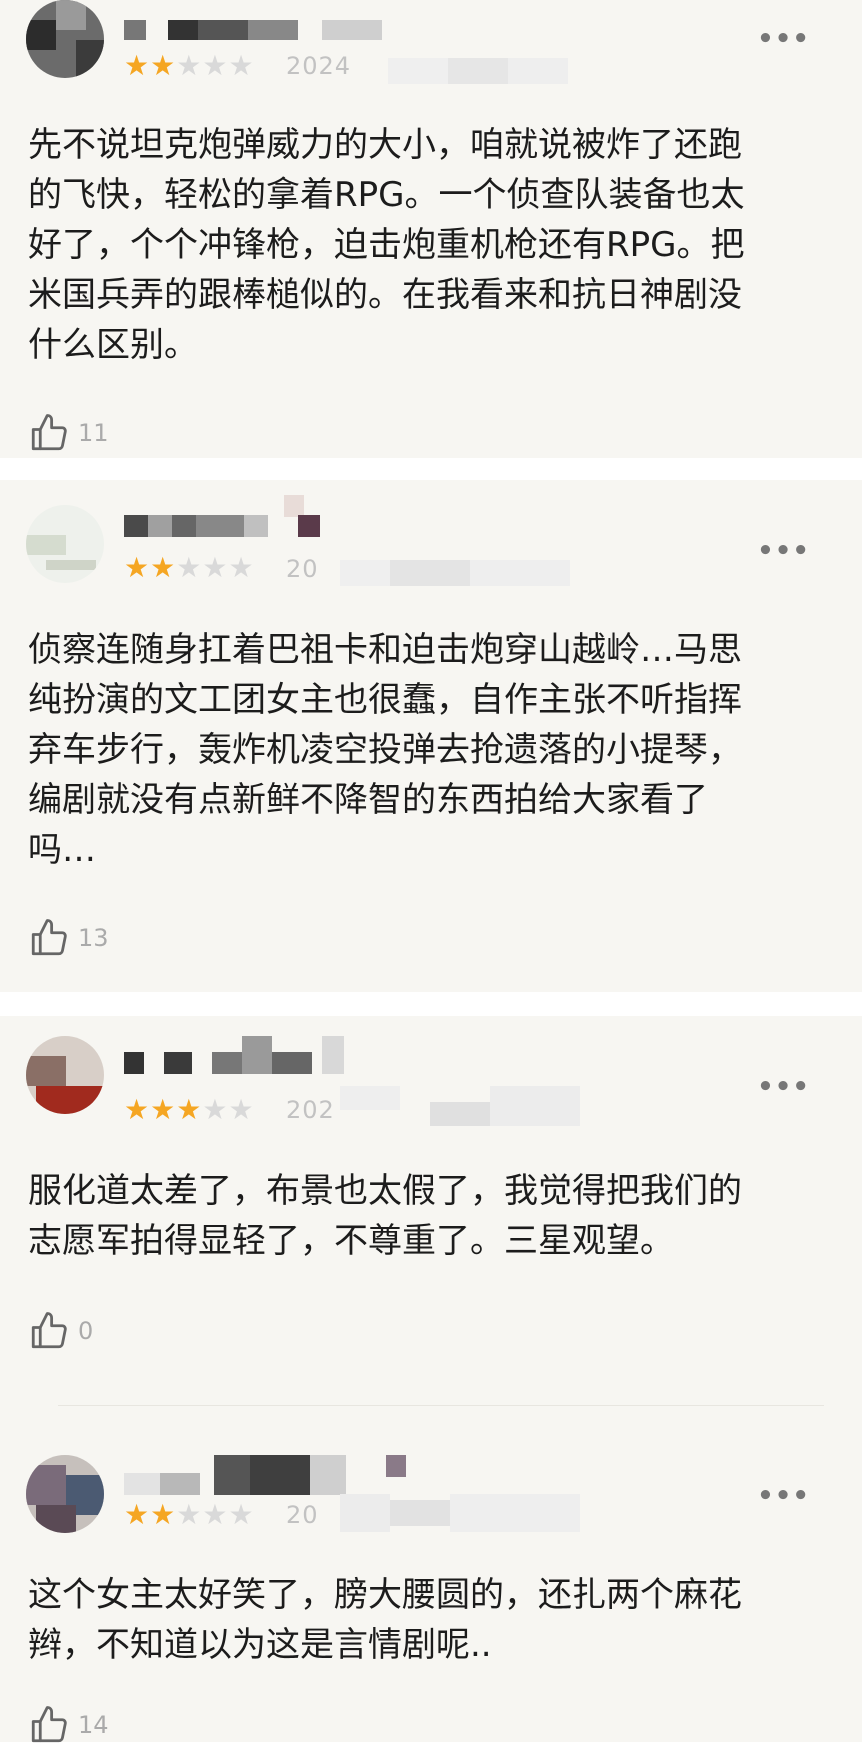 The width and height of the screenshot is (862, 1746). Describe the element at coordinates (86, 1331) in the screenshot. I see `like-count: 0` at that location.